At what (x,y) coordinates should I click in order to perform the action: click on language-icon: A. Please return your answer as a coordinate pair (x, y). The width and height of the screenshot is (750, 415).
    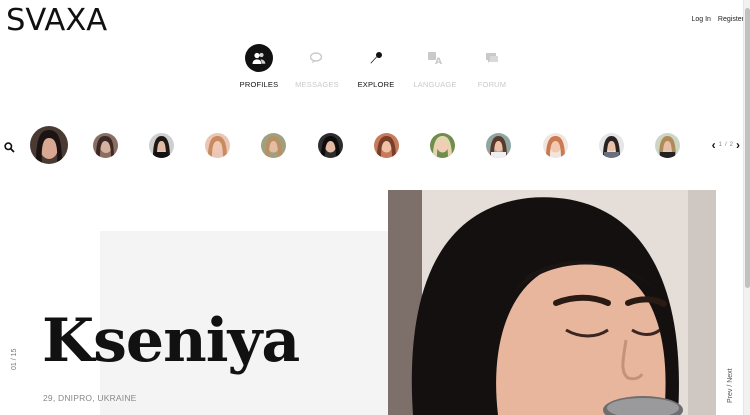
    Looking at the image, I should click on (435, 58).